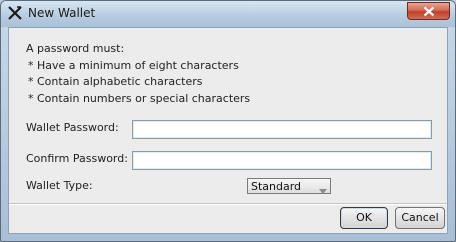  What do you see at coordinates (133, 65) in the screenshot?
I see `requirement-item: * Have a minimum of eight characters` at bounding box center [133, 65].